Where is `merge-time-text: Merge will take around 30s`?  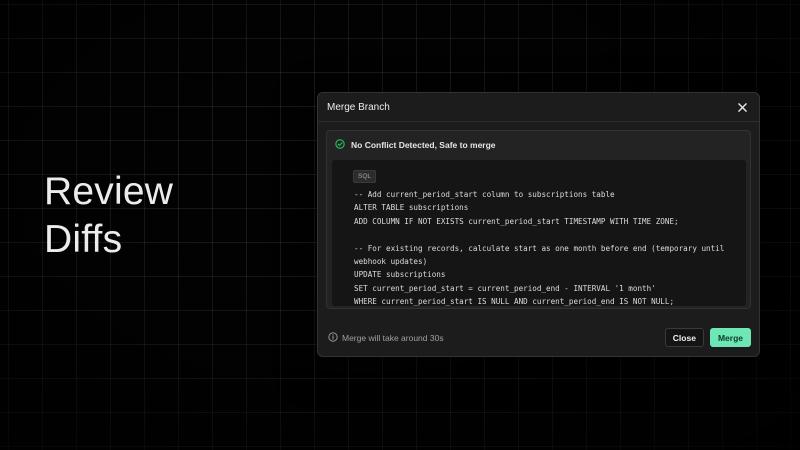 merge-time-text: Merge will take around 30s is located at coordinates (393, 337).